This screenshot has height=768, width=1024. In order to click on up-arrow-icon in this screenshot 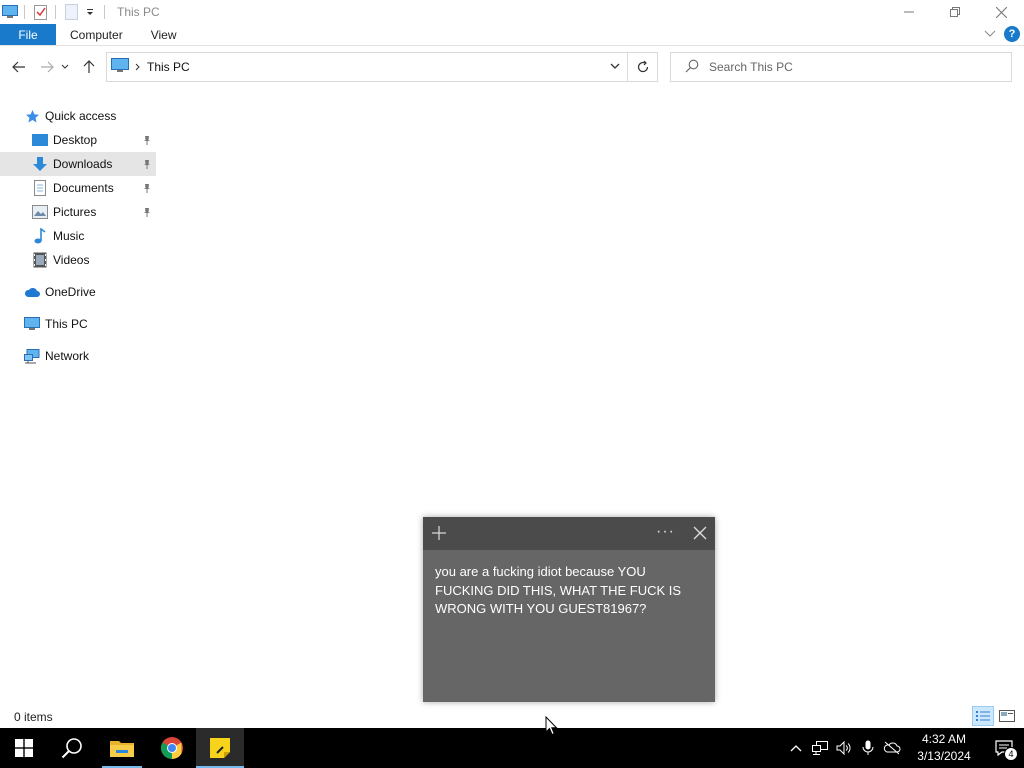, I will do `click(89, 66)`.